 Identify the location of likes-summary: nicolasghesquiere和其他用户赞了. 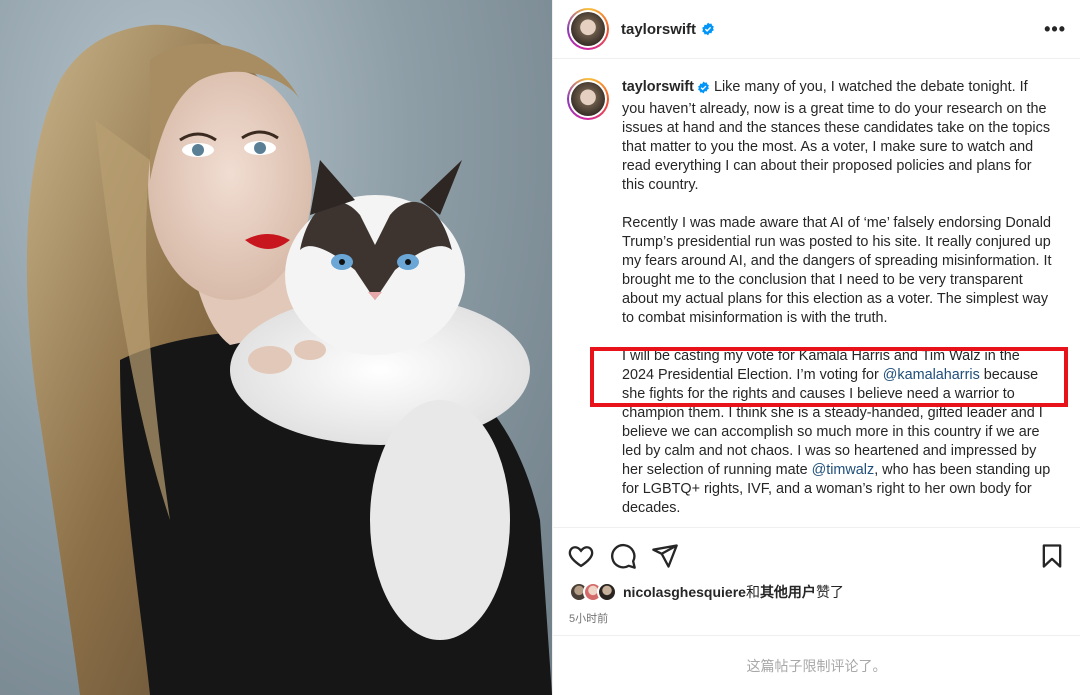
(706, 592).